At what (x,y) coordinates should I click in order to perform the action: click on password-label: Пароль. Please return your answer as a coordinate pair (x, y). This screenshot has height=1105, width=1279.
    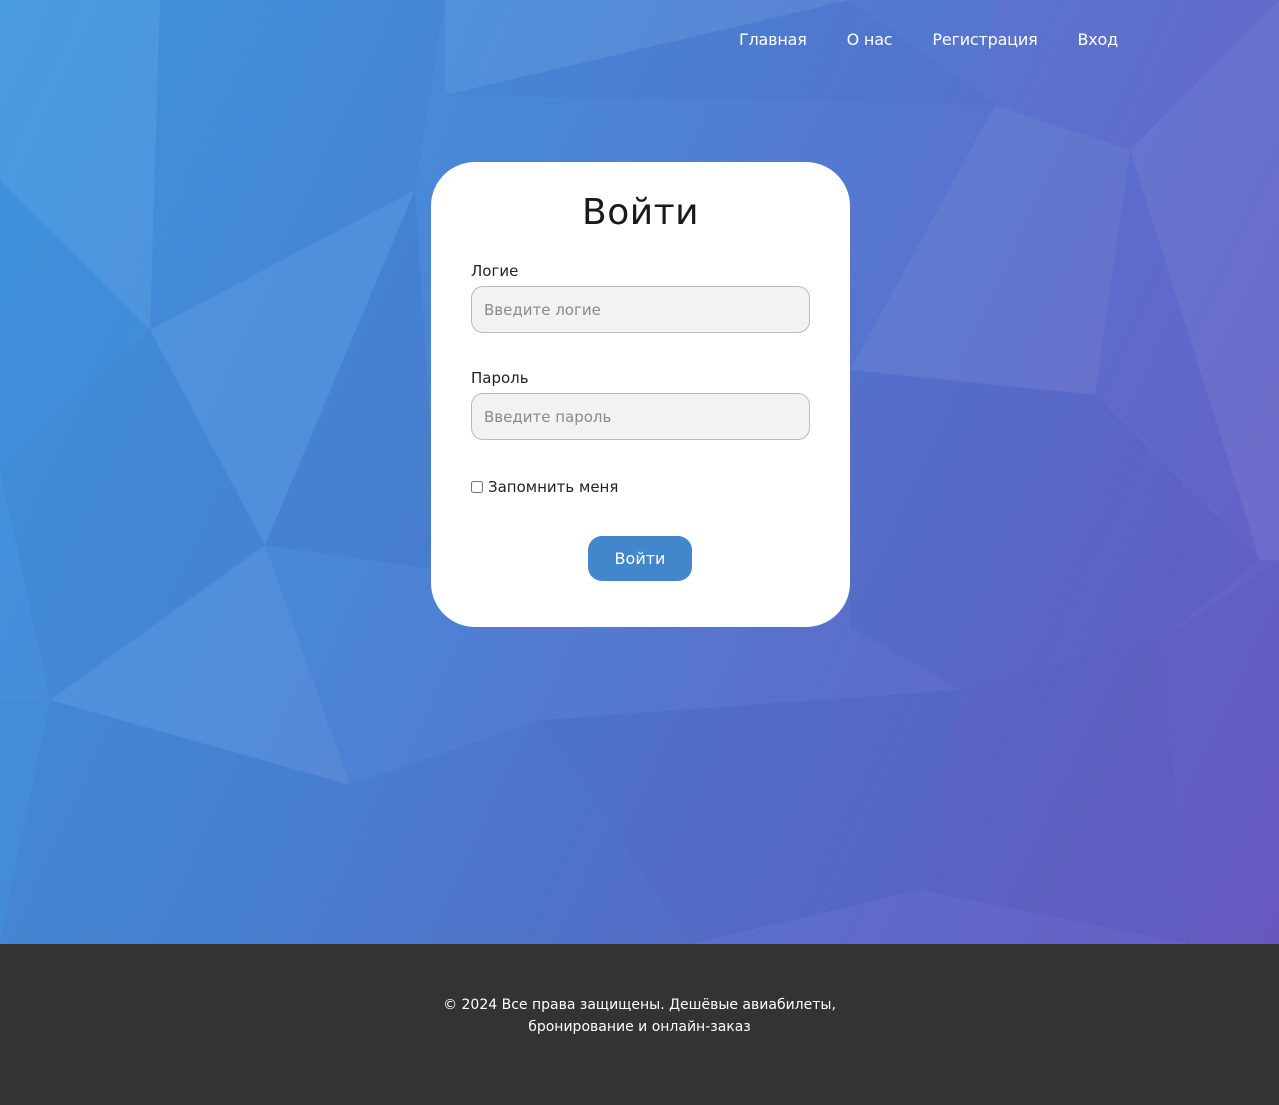
    Looking at the image, I should click on (500, 378).